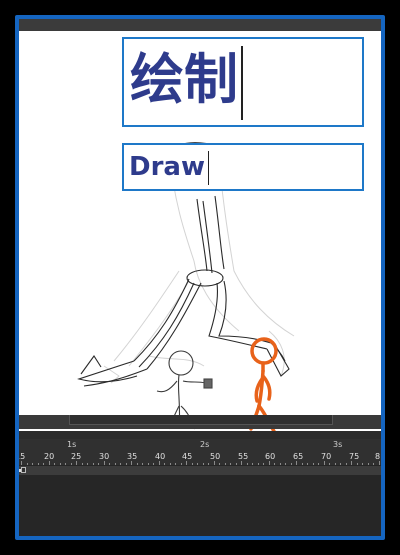 The width and height of the screenshot is (400, 555). What do you see at coordinates (72, 444) in the screenshot?
I see `second-label: 1s` at bounding box center [72, 444].